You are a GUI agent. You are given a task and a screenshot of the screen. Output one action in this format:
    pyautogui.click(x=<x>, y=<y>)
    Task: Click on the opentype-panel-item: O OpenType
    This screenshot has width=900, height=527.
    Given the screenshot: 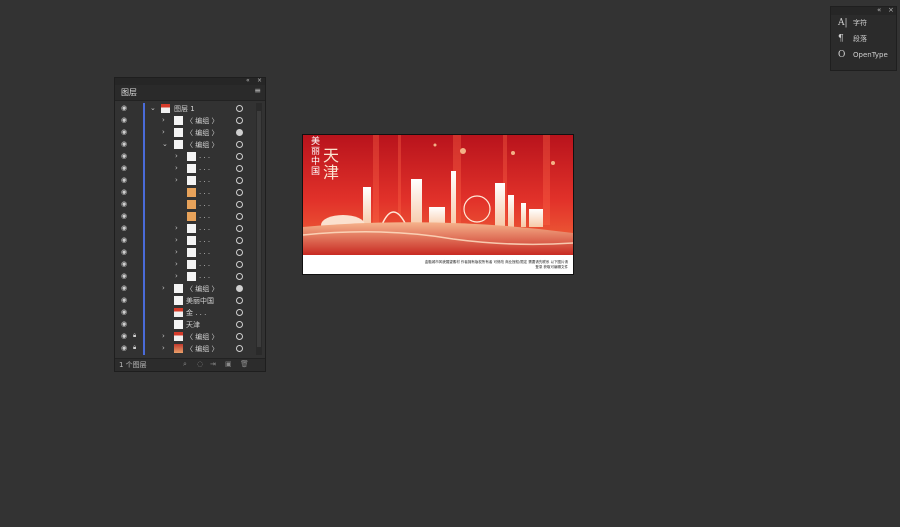 What is the action you would take?
    pyautogui.click(x=863, y=55)
    